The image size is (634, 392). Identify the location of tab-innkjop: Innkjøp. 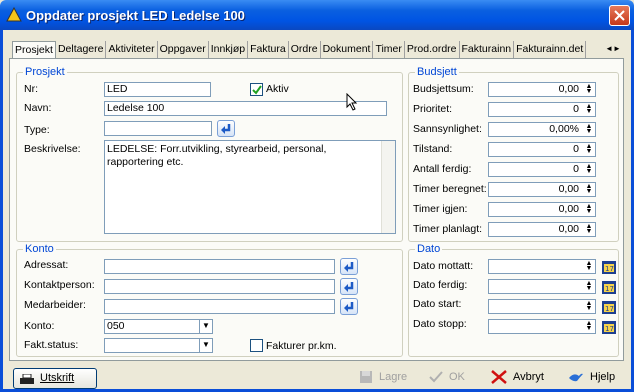
(229, 50).